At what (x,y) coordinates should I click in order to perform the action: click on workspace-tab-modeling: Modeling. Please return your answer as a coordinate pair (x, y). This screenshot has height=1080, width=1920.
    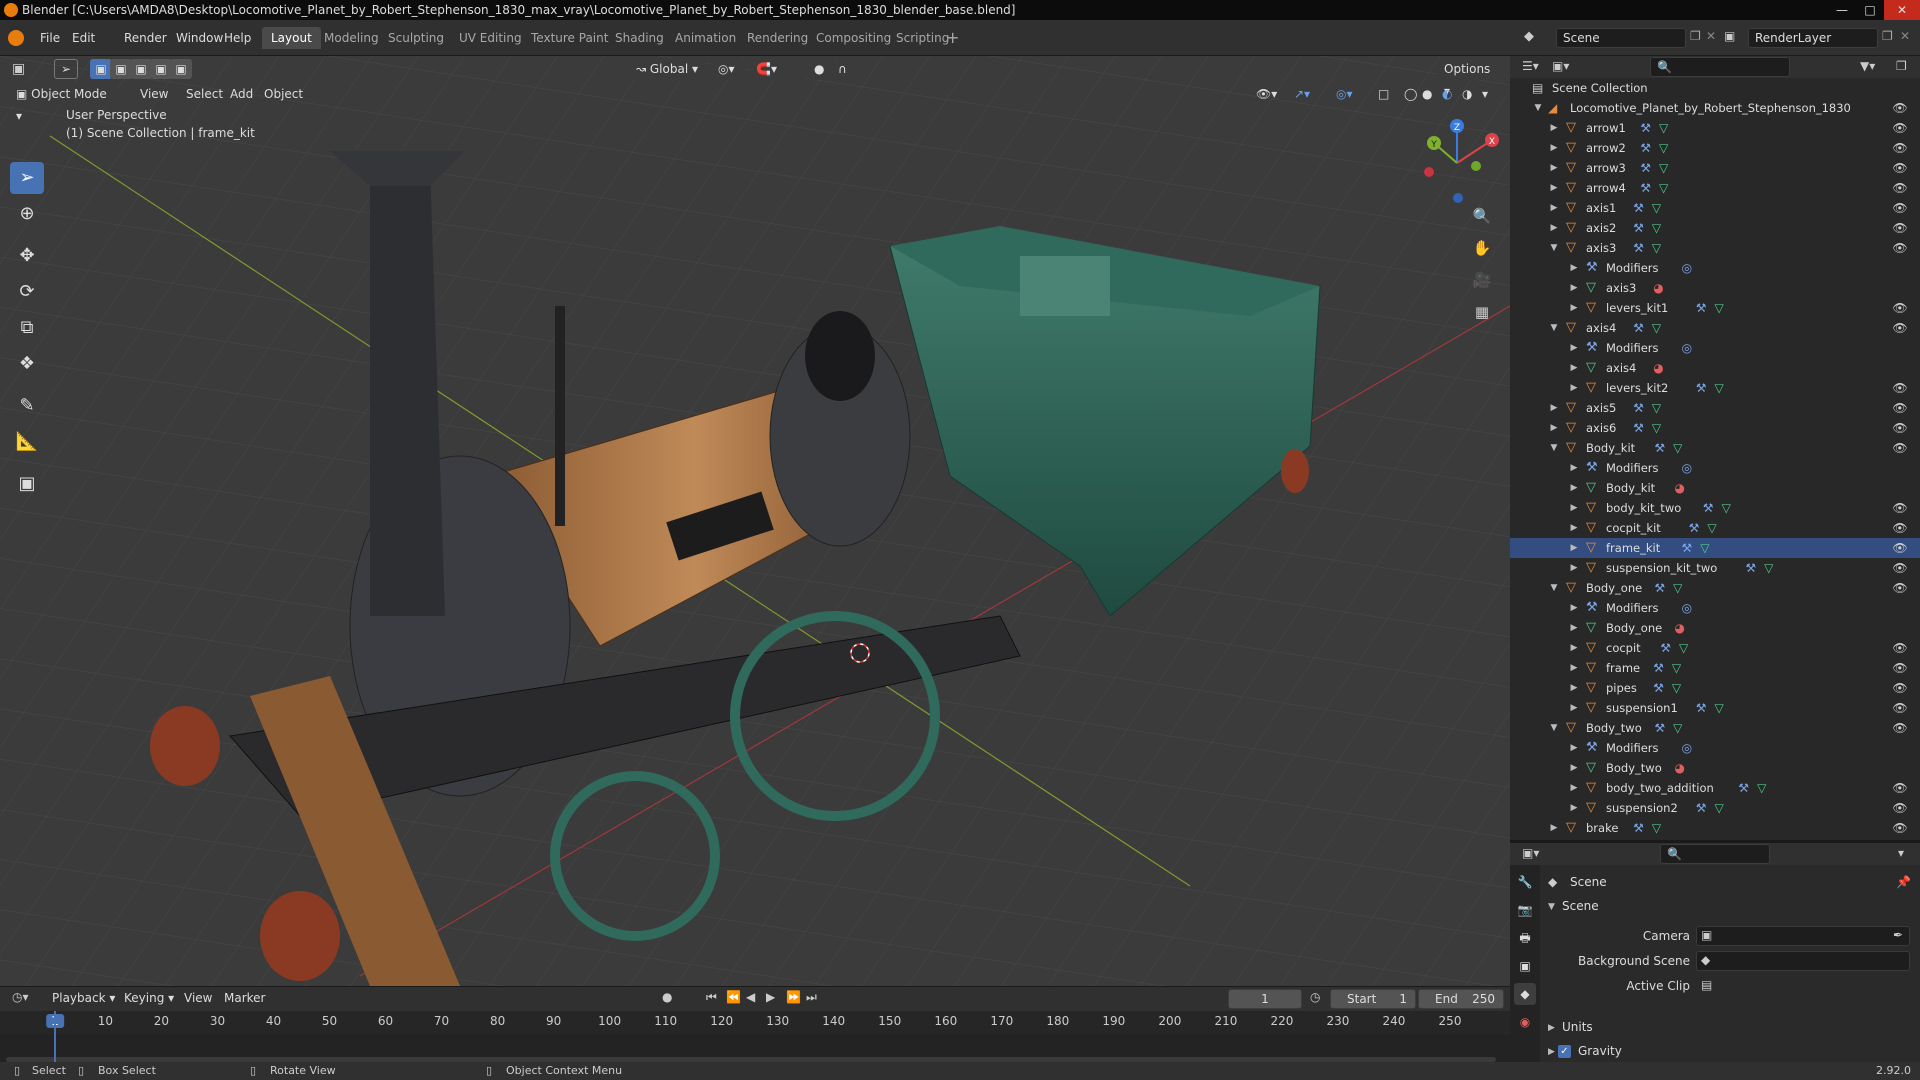
    Looking at the image, I should click on (351, 38).